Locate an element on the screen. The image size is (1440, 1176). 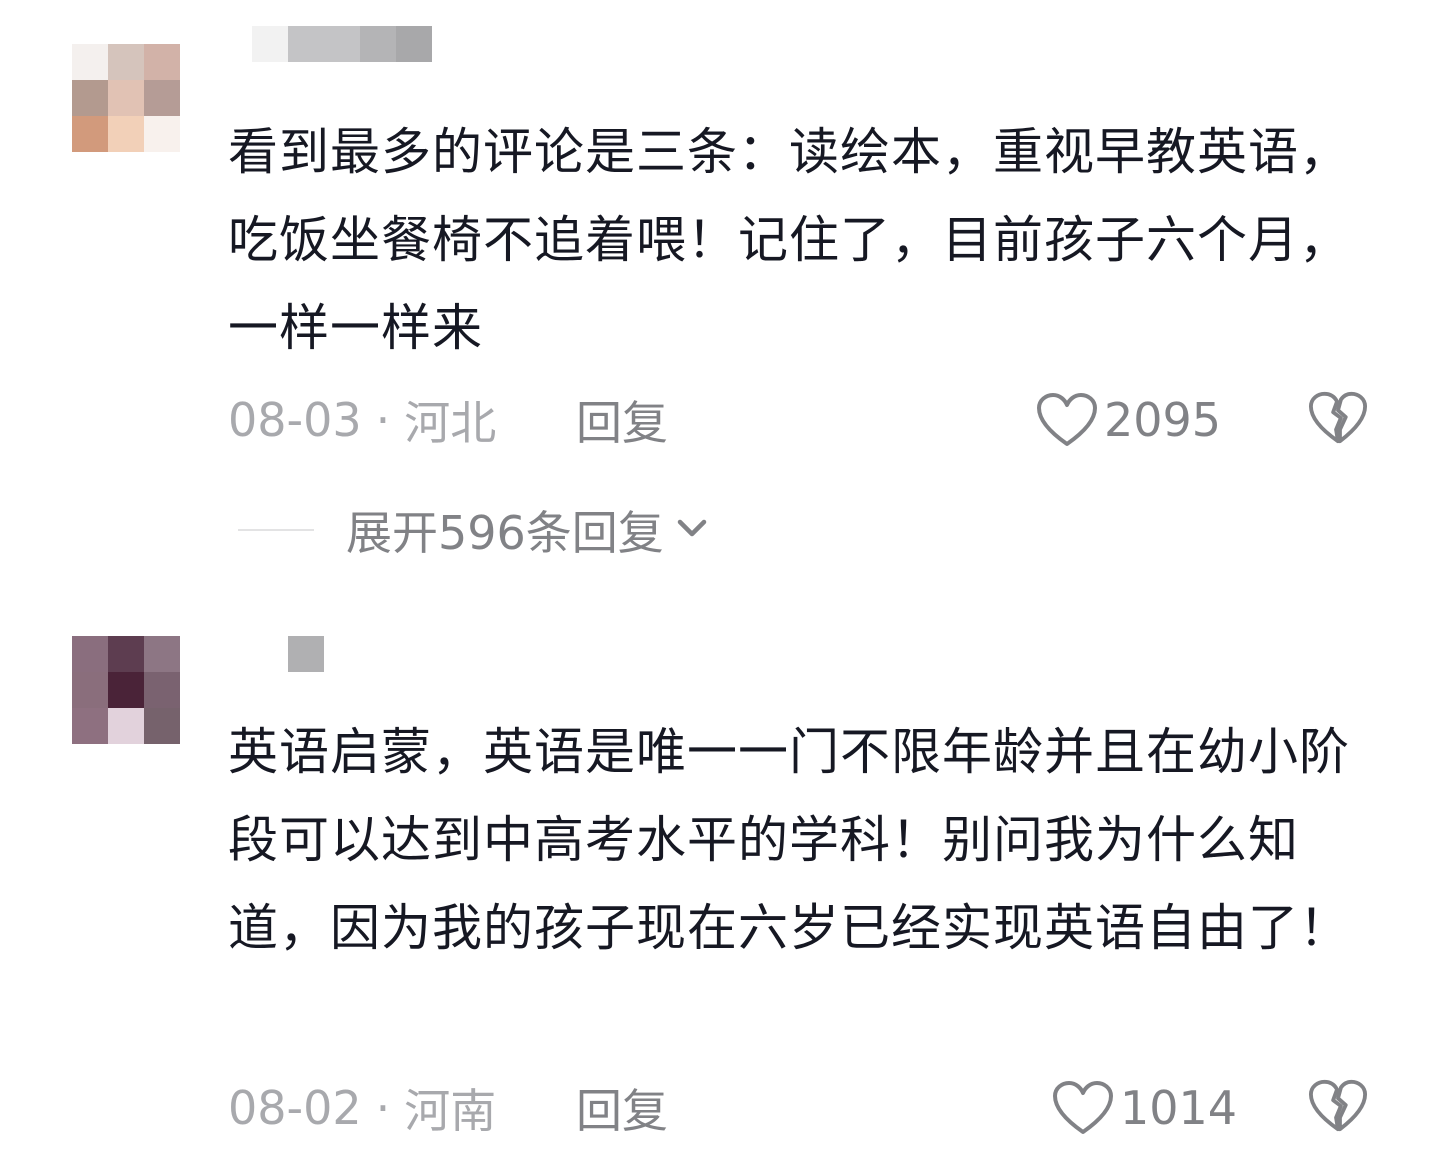
comment-meta: 08-02 · 河南 is located at coordinates (362, 1108).